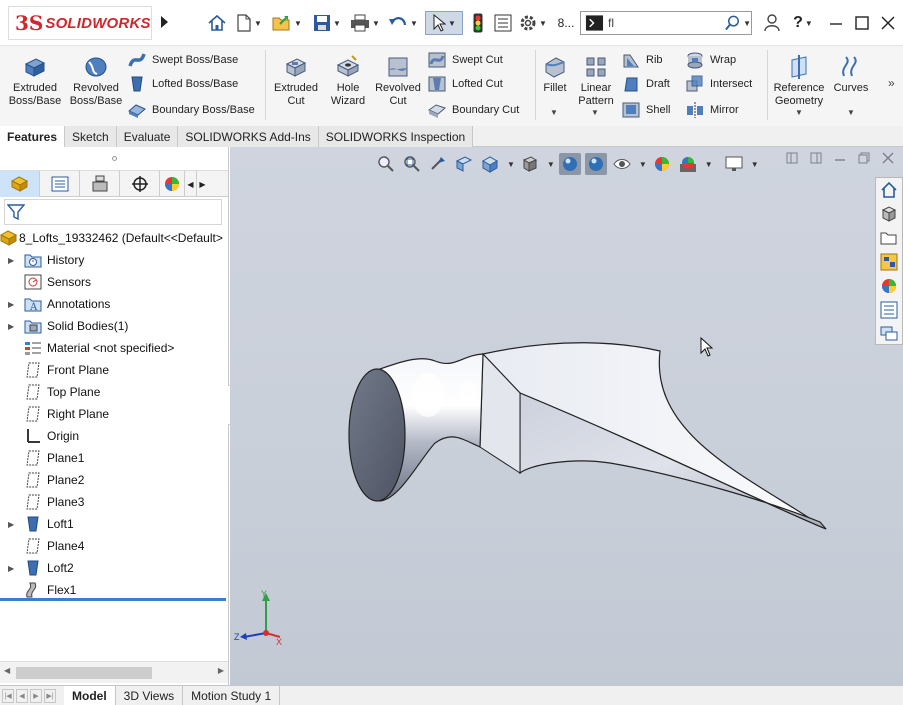 This screenshot has width=903, height=705. Describe the element at coordinates (96, 81) in the screenshot. I see `revolved-boss-button: Revolved Boss/Base` at that location.